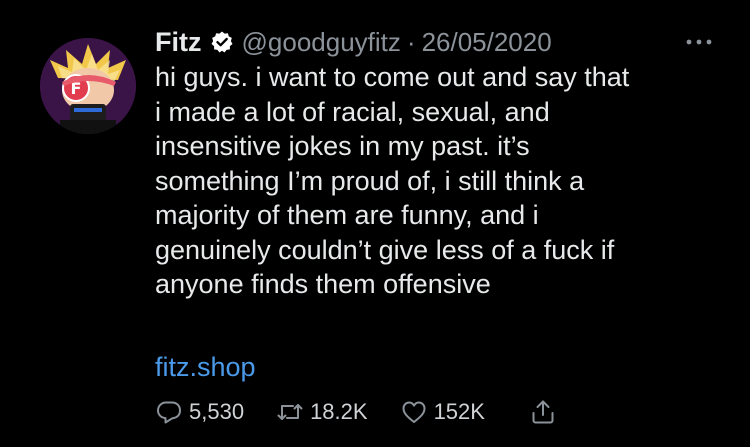 This screenshot has height=447, width=750. I want to click on tweet-text-line: something I’m proud of, i still think a, so click(370, 180).